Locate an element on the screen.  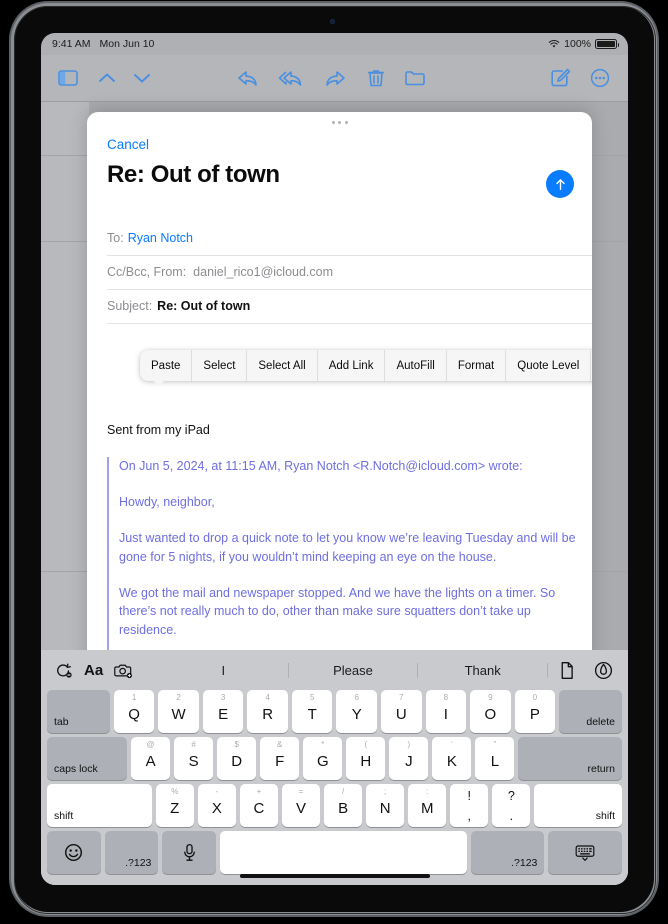
camera-icon is located at coordinates (123, 670).